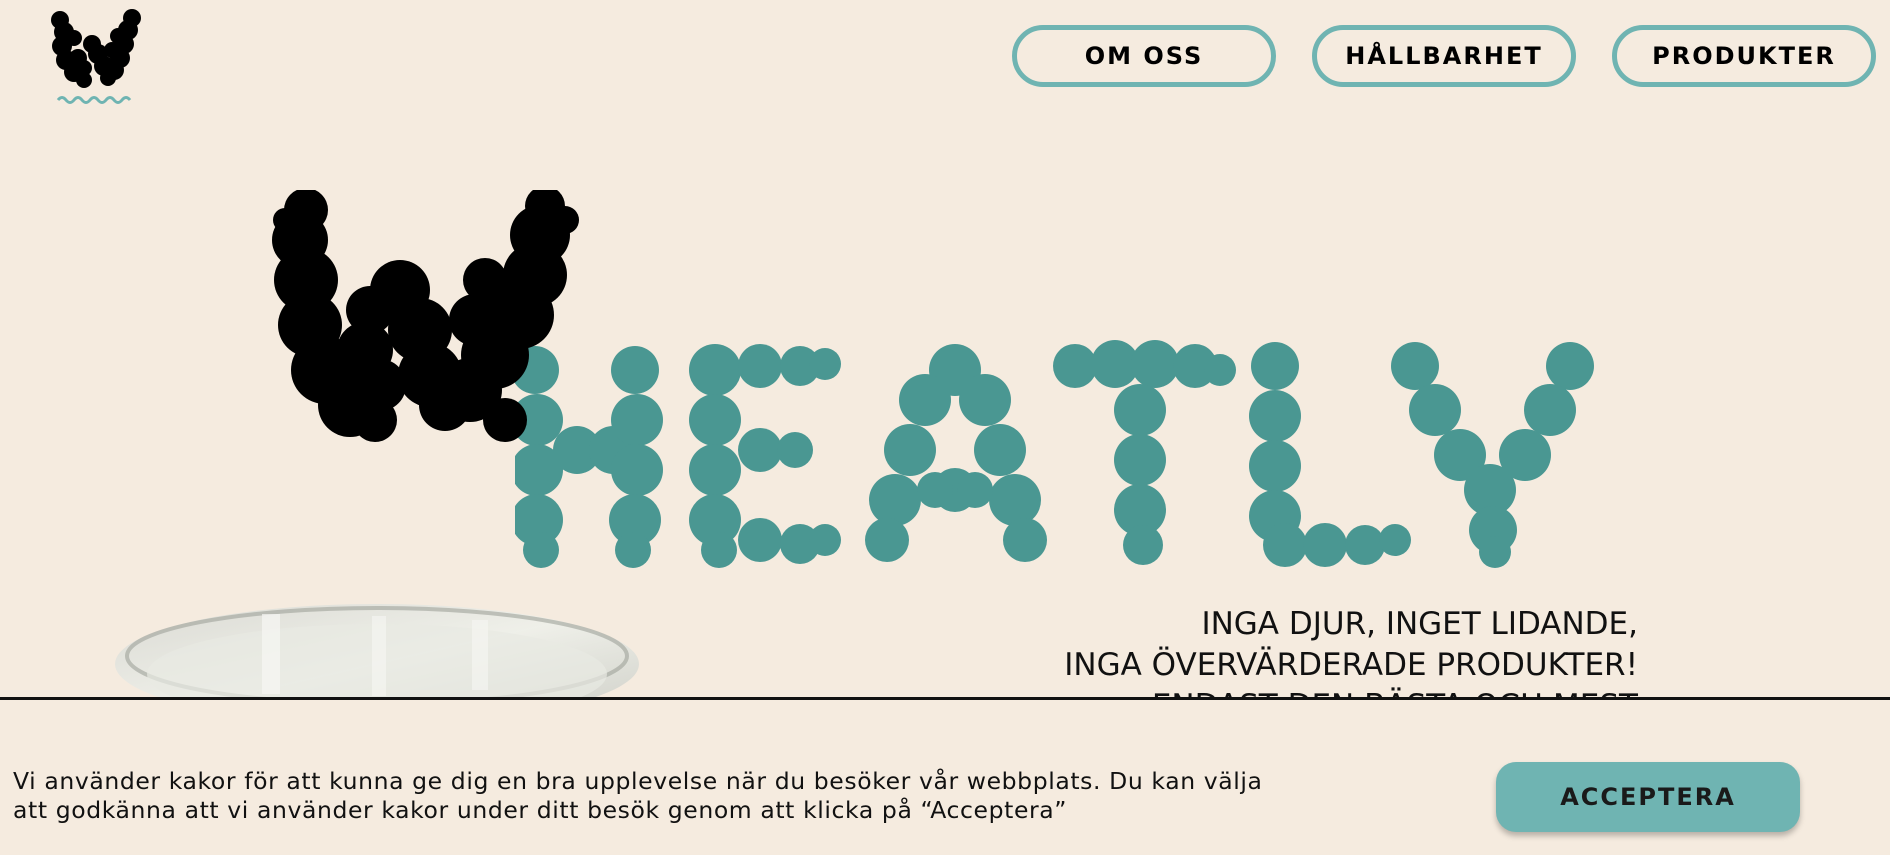 The image size is (1890, 855). What do you see at coordinates (1351, 665) in the screenshot?
I see `tagline-line-2: INGA ÖVERVÄRDERADE PRODUKTER!` at bounding box center [1351, 665].